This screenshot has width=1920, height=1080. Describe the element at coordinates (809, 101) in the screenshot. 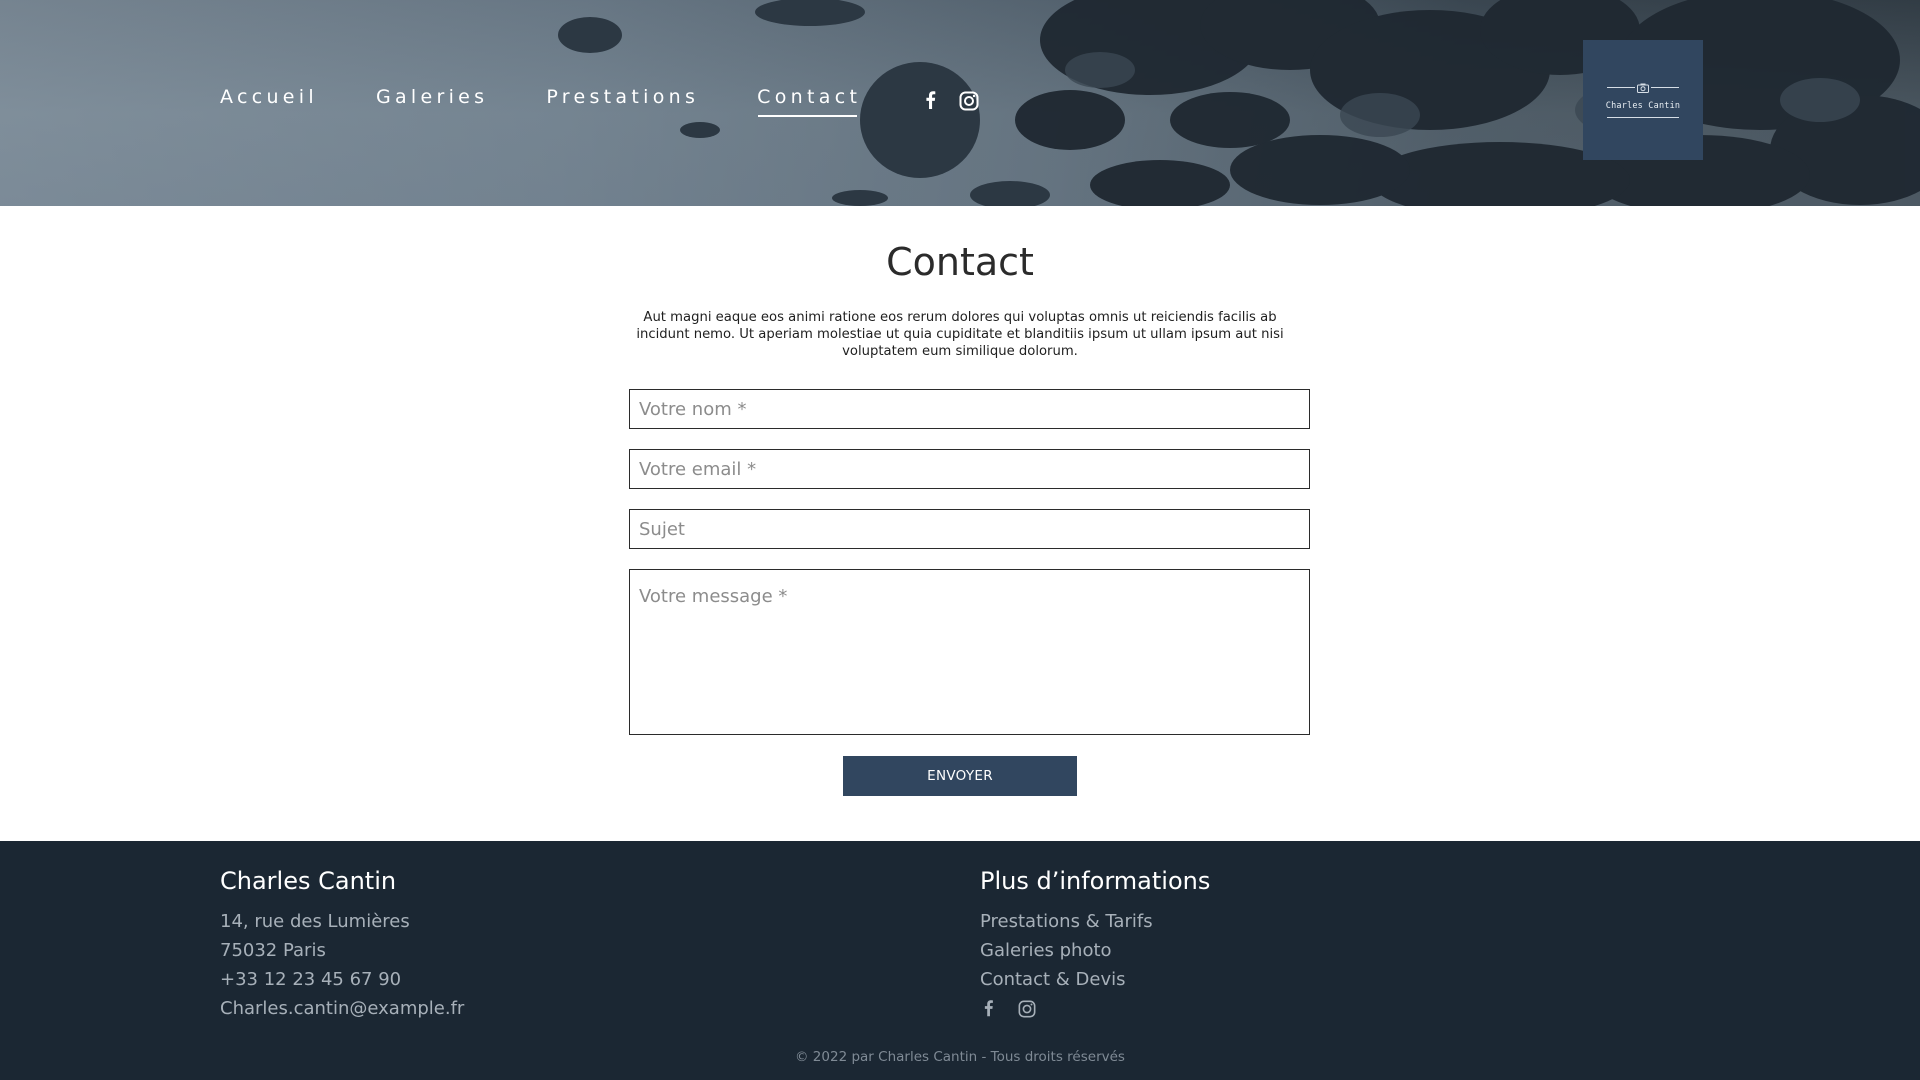

I see `nav-item-contact: Contact` at that location.